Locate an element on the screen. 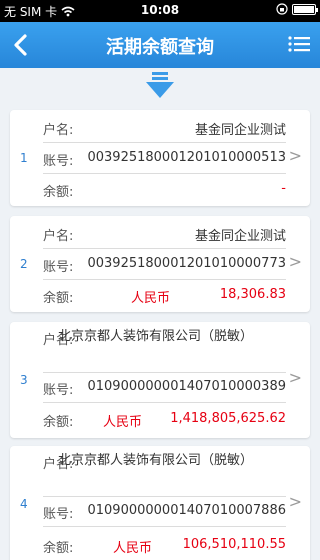 The image size is (320, 560). nav-bar: 活期余额查询 is located at coordinates (160, 45).